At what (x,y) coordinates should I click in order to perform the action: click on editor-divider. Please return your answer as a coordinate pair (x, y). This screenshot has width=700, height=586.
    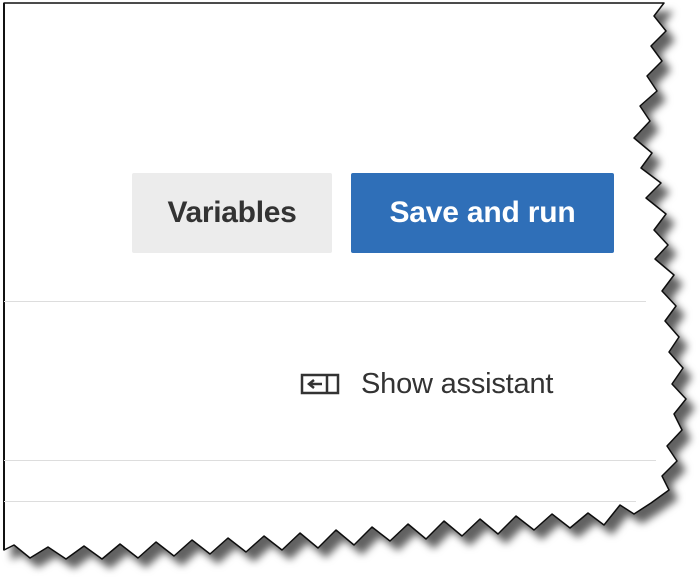
    Looking at the image, I should click on (330, 460).